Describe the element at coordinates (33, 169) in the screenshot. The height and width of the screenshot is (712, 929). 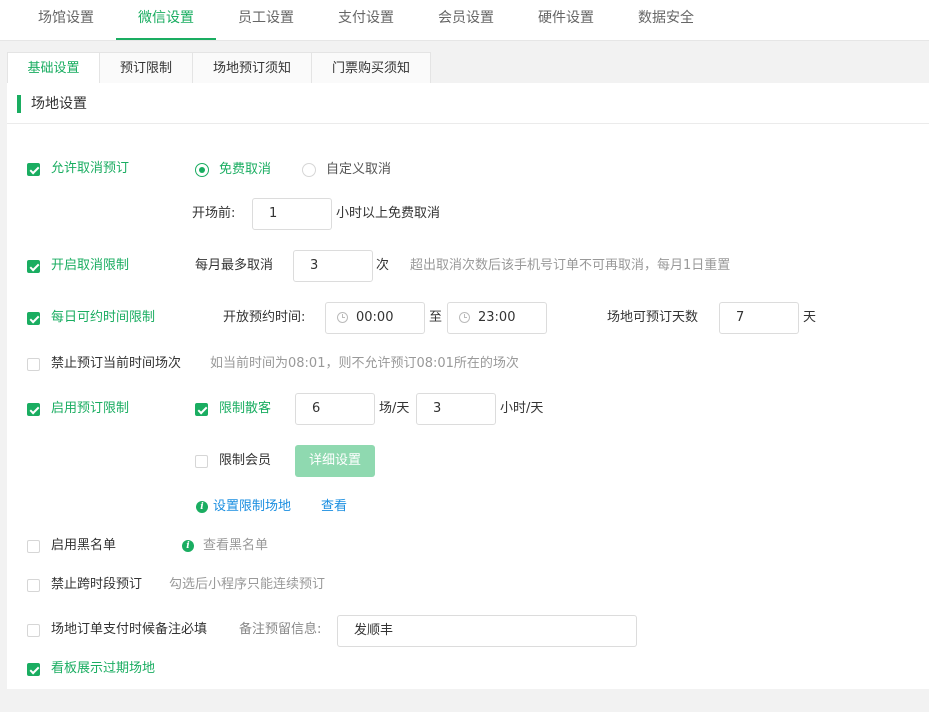
I see `allow-cancel-checkbox` at that location.